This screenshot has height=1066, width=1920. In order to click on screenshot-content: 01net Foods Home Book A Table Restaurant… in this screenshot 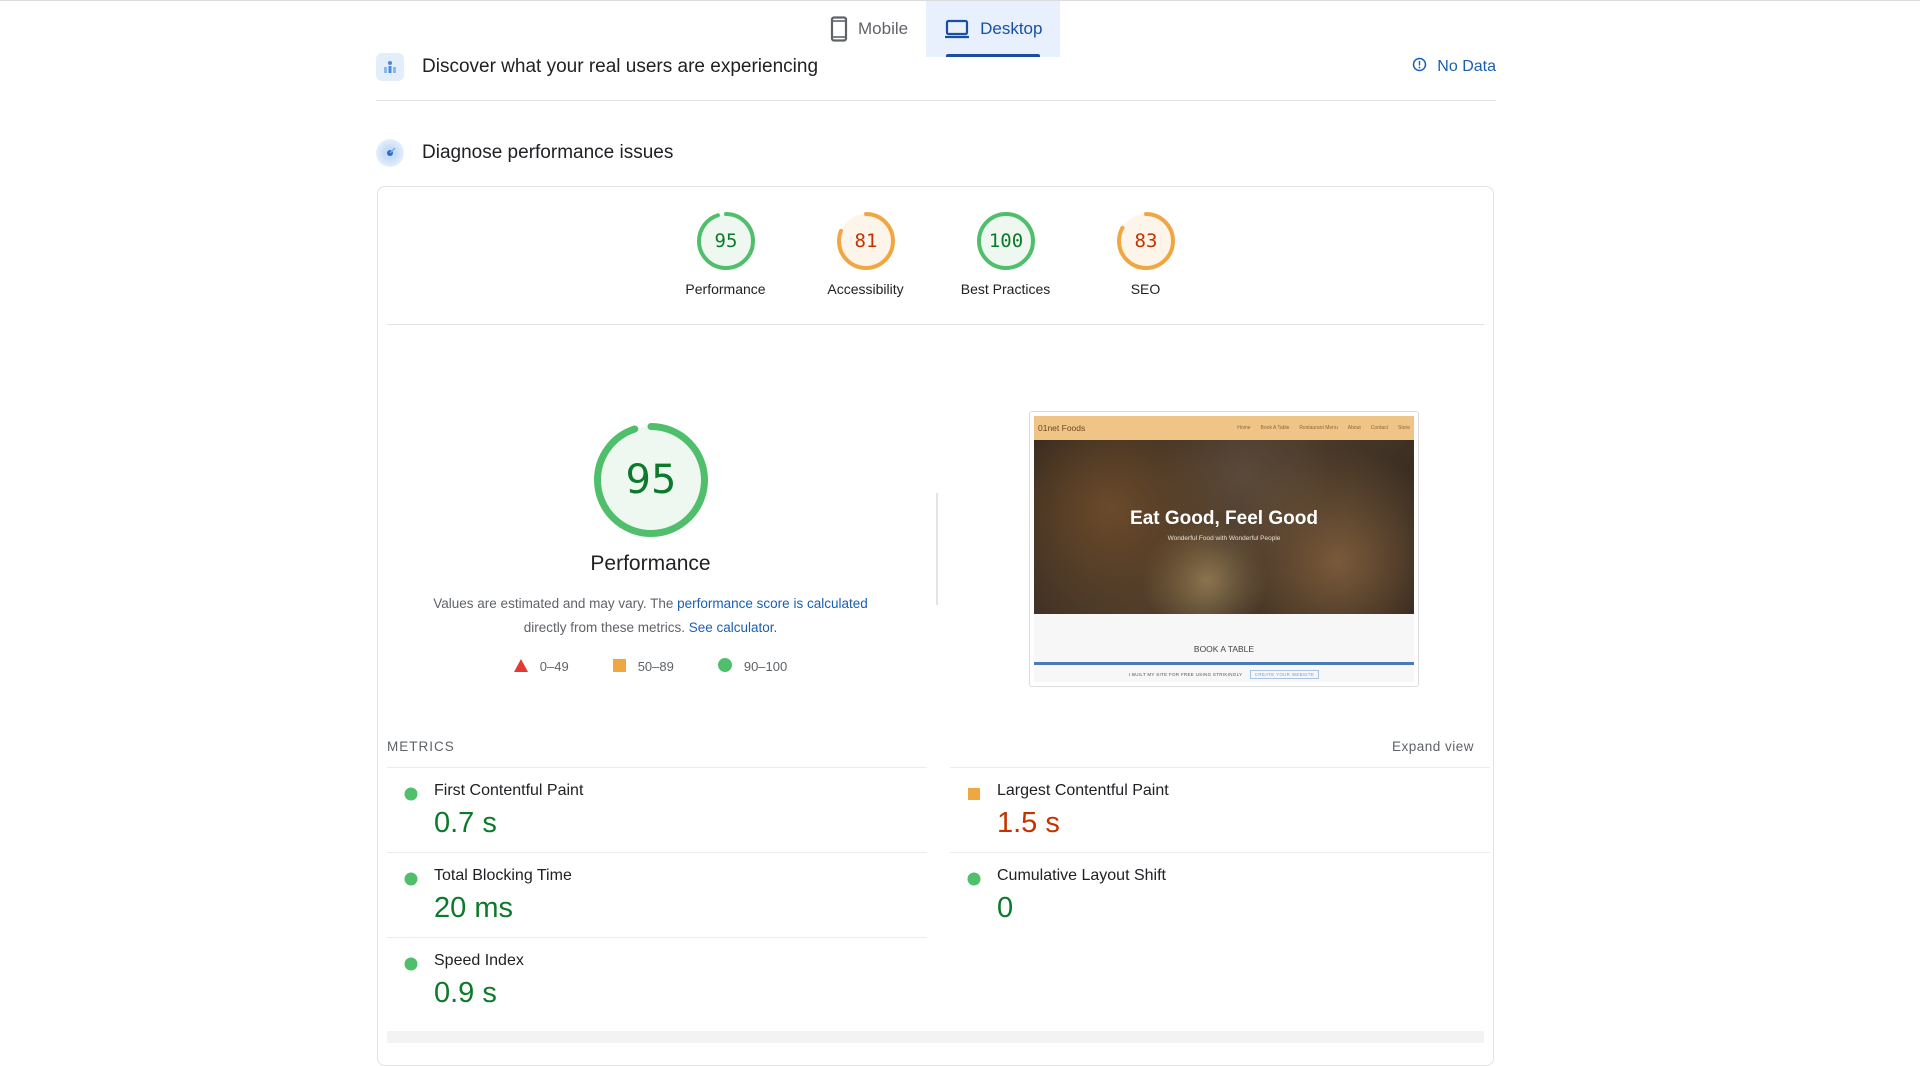, I will do `click(1224, 549)`.